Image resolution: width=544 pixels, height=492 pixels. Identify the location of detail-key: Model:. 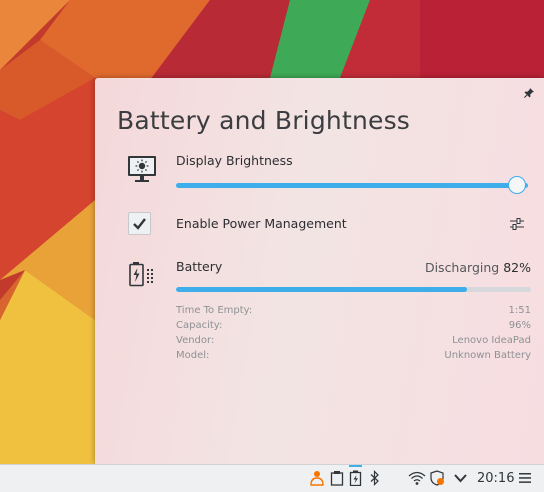
(193, 355).